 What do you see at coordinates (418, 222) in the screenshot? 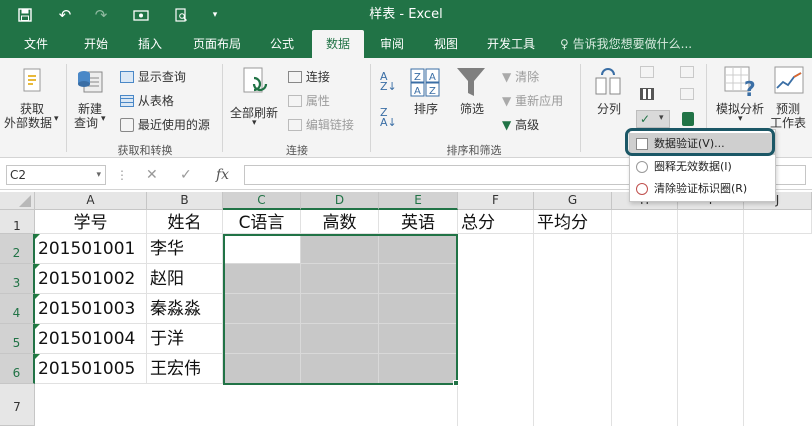
I see `cell-e1: 英语` at bounding box center [418, 222].